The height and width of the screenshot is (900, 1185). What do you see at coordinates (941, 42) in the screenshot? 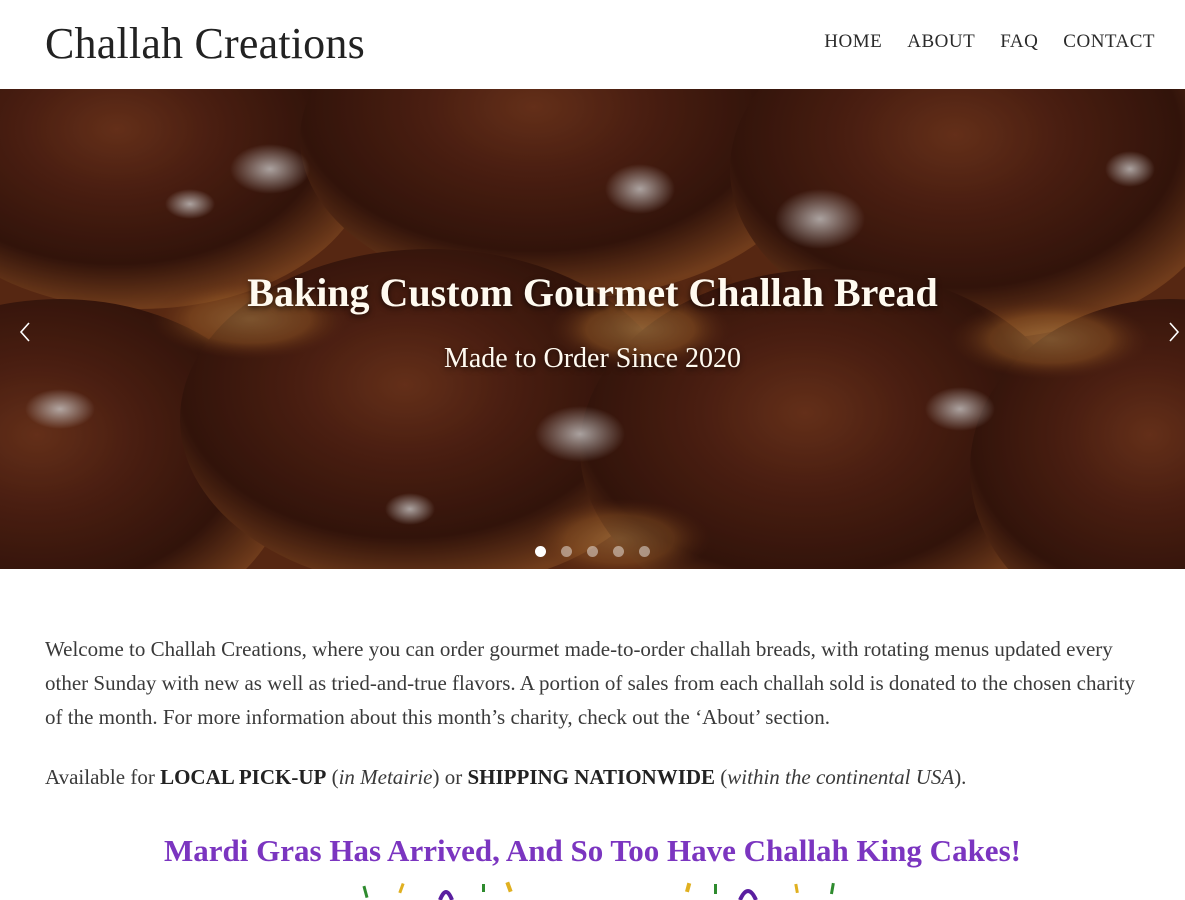
I see `nav-about: ABOUT` at bounding box center [941, 42].